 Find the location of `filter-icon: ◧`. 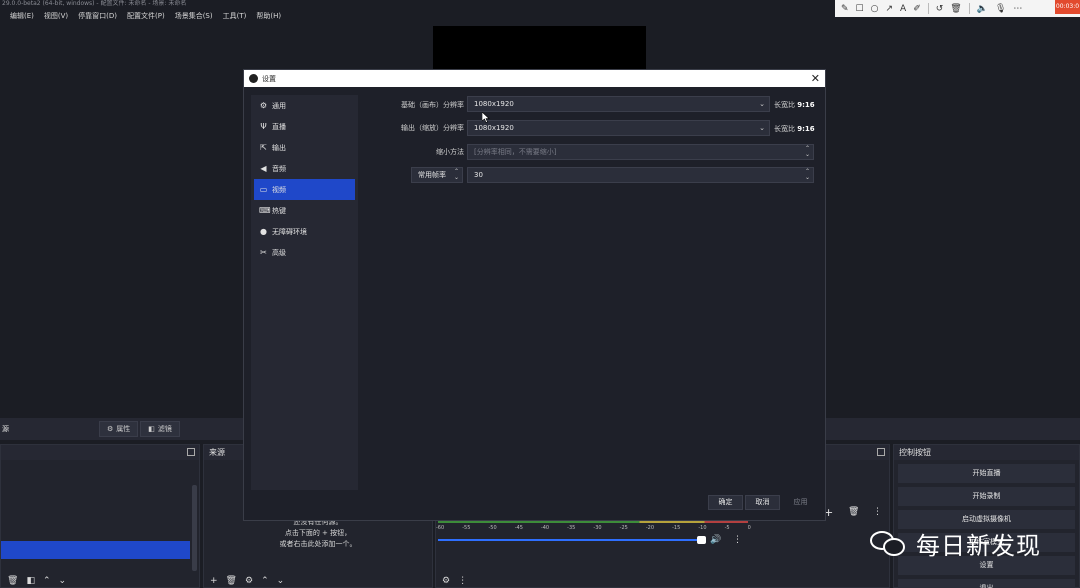

filter-icon: ◧ is located at coordinates (30, 581).